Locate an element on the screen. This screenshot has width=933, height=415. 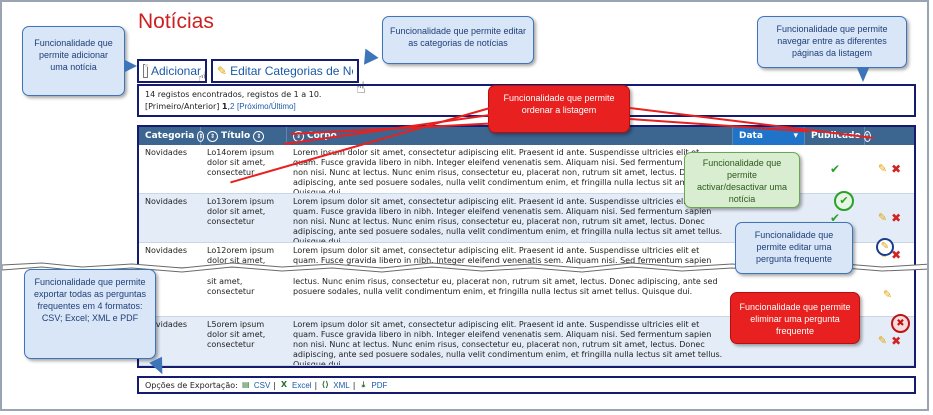
export-pdf-link: PDF is located at coordinates (379, 385).